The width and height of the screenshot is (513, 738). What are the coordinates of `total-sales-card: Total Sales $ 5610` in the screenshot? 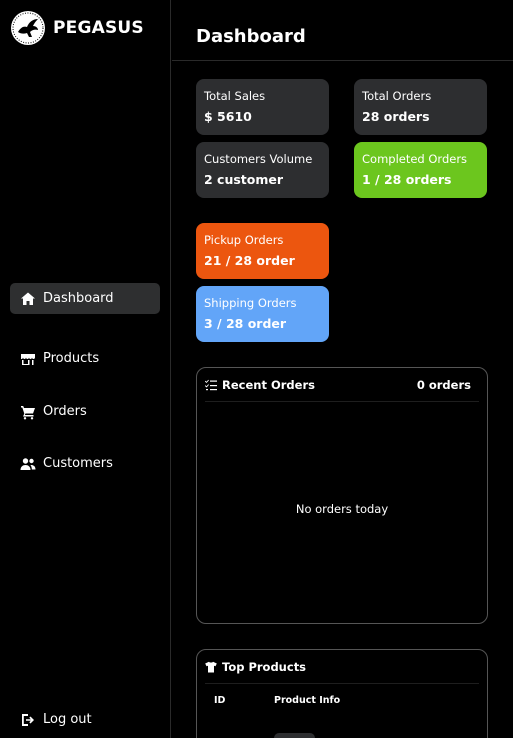 It's located at (262, 107).